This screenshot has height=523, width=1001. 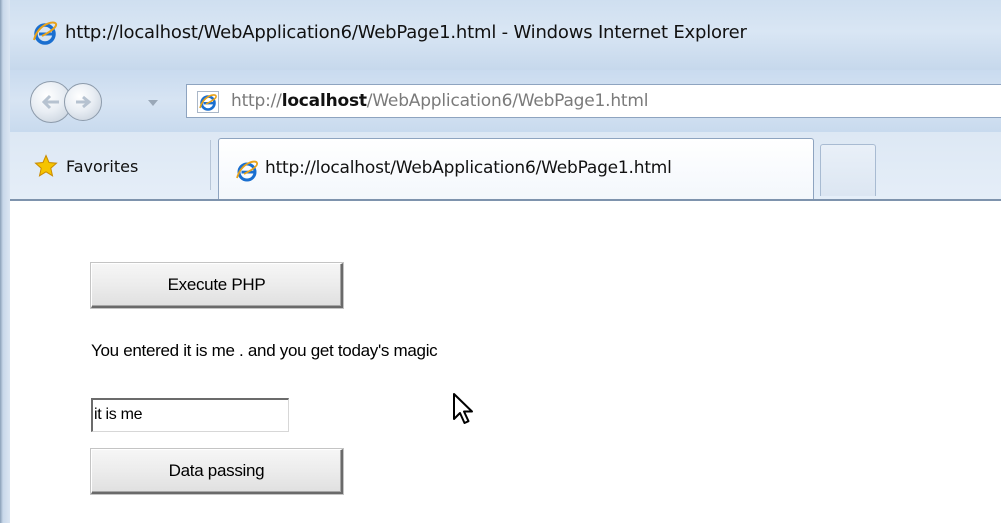 I want to click on forward-arrow-icon, so click(x=84, y=102).